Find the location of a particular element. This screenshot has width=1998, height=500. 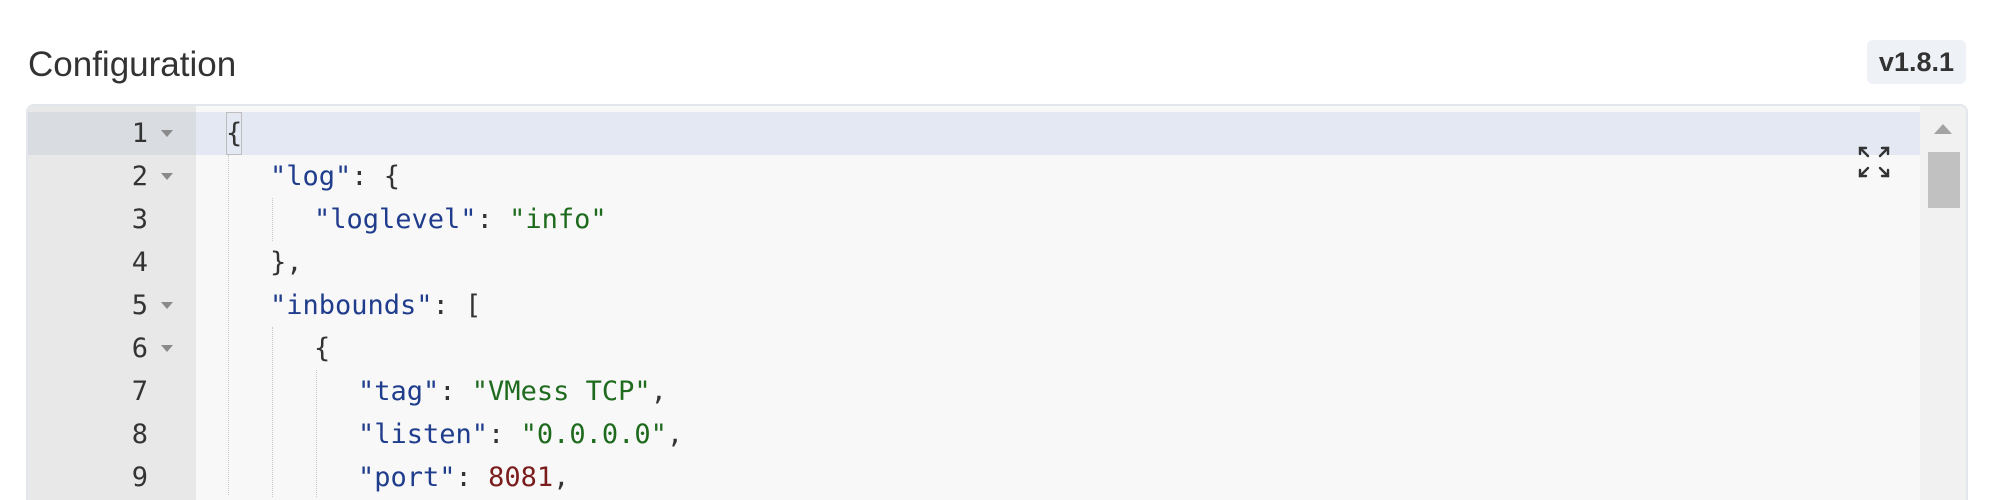

punctuation: }, is located at coordinates (286, 262).